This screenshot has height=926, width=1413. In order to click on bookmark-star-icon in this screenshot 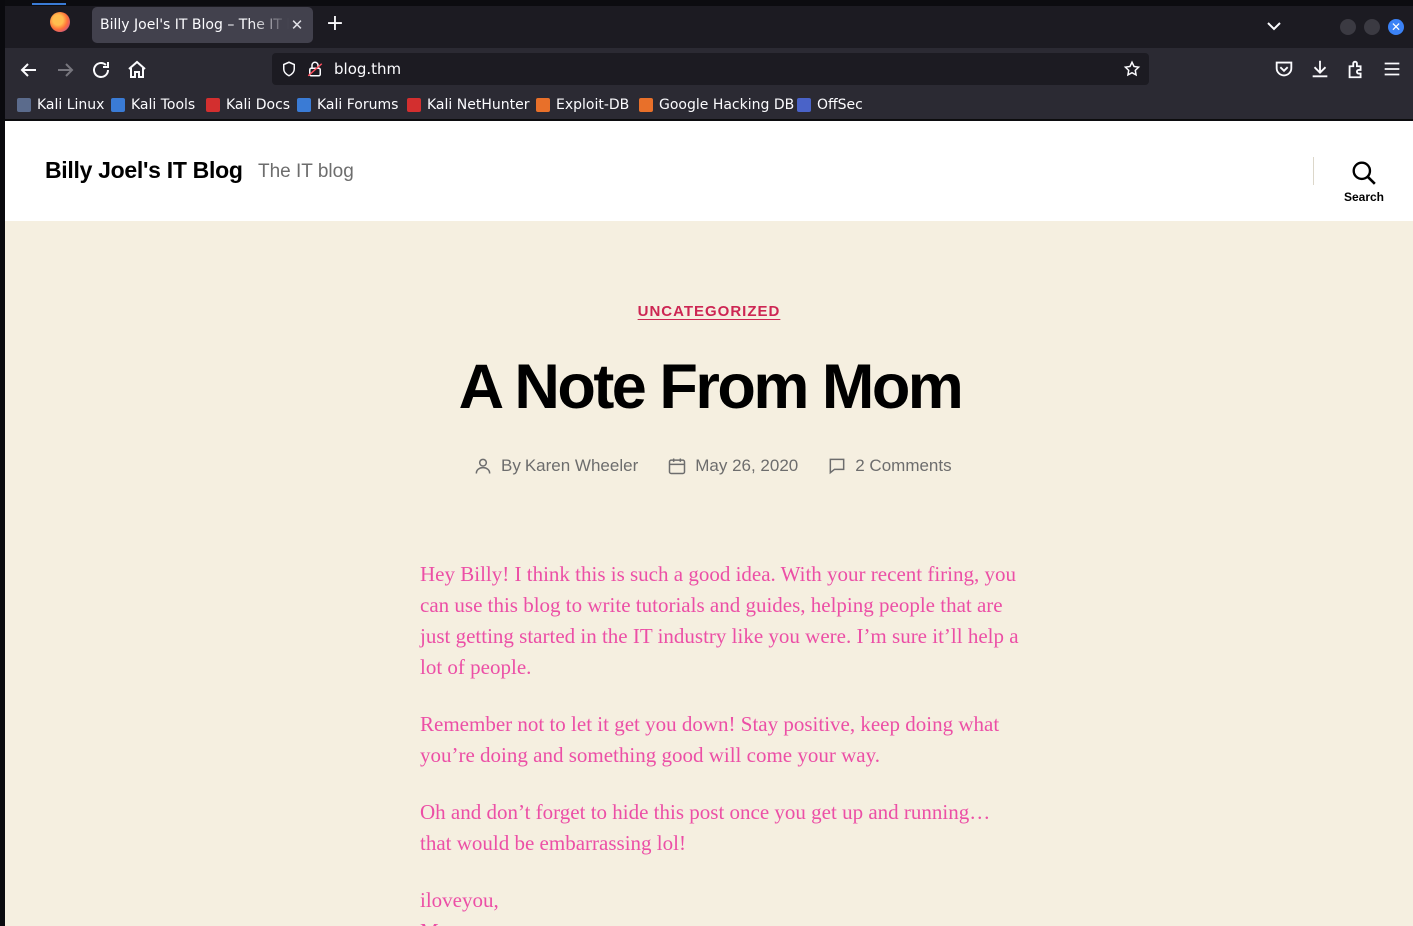, I will do `click(1132, 69)`.